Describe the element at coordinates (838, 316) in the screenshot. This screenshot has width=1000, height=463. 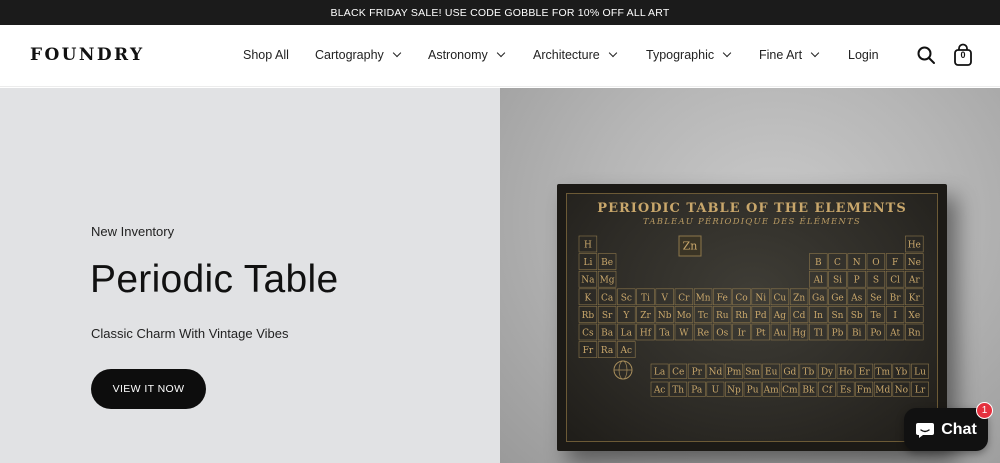
I see `element-symbol: Sn` at that location.